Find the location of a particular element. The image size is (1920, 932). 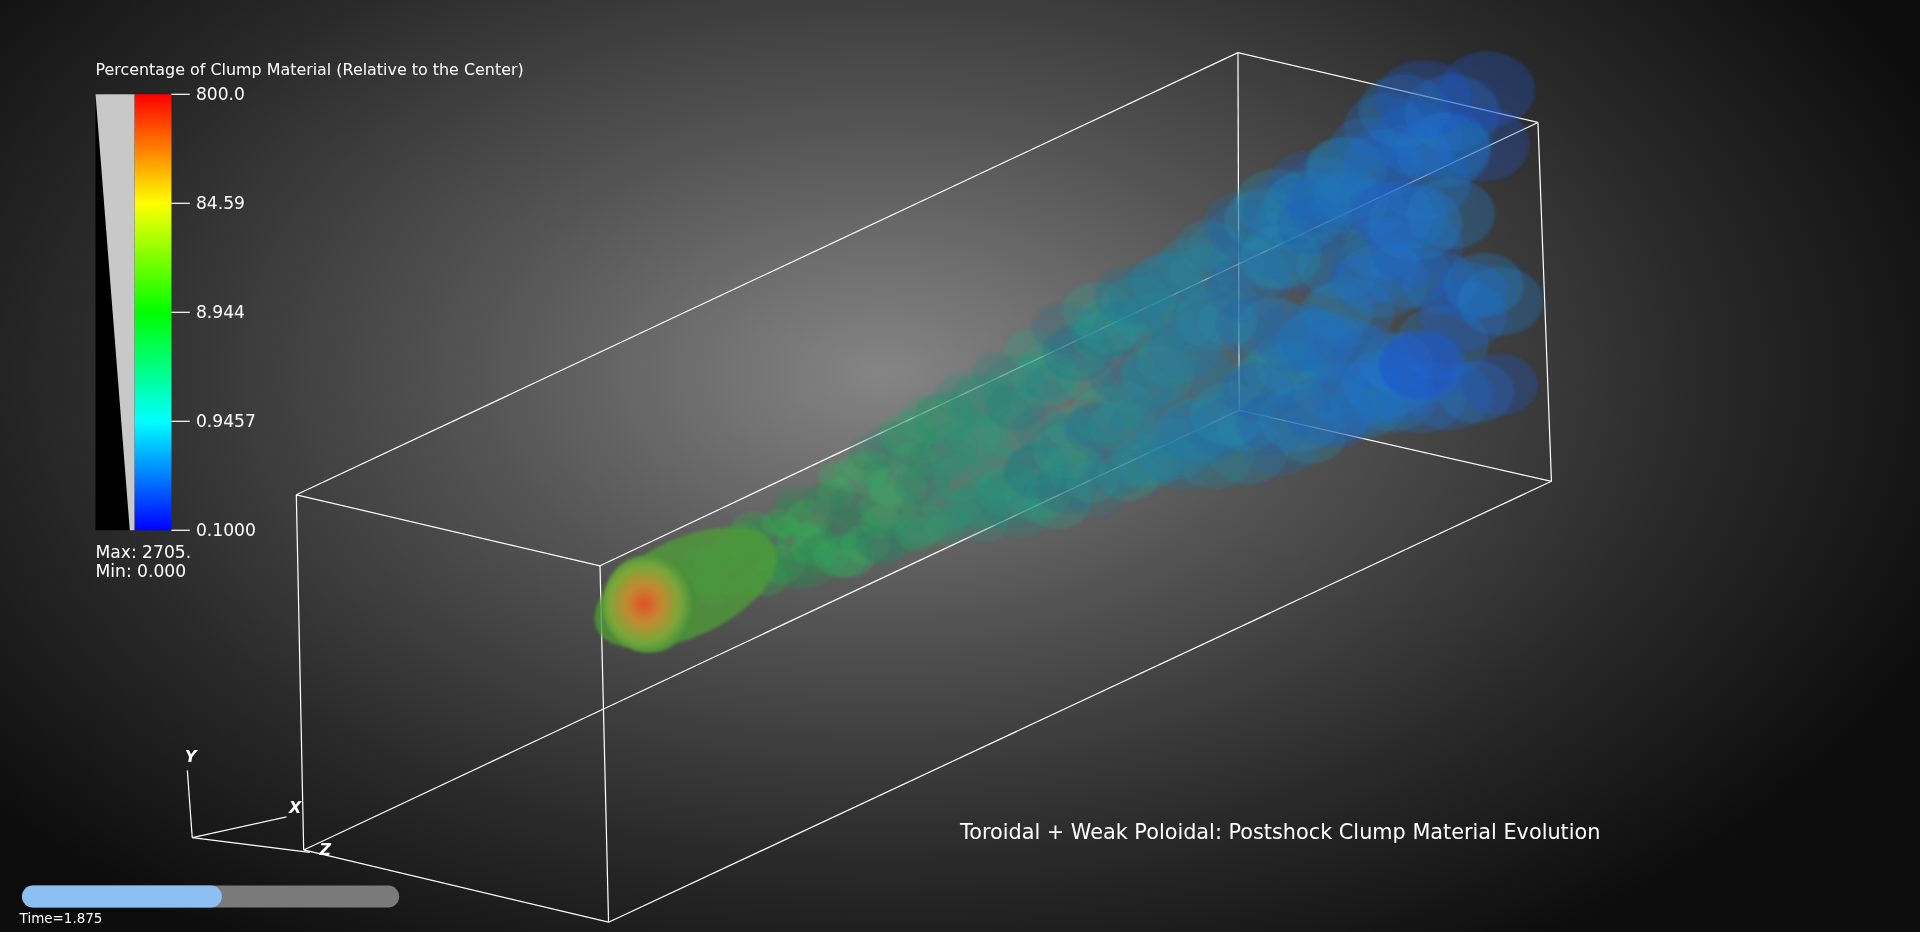

axis-label: X is located at coordinates (295, 808).